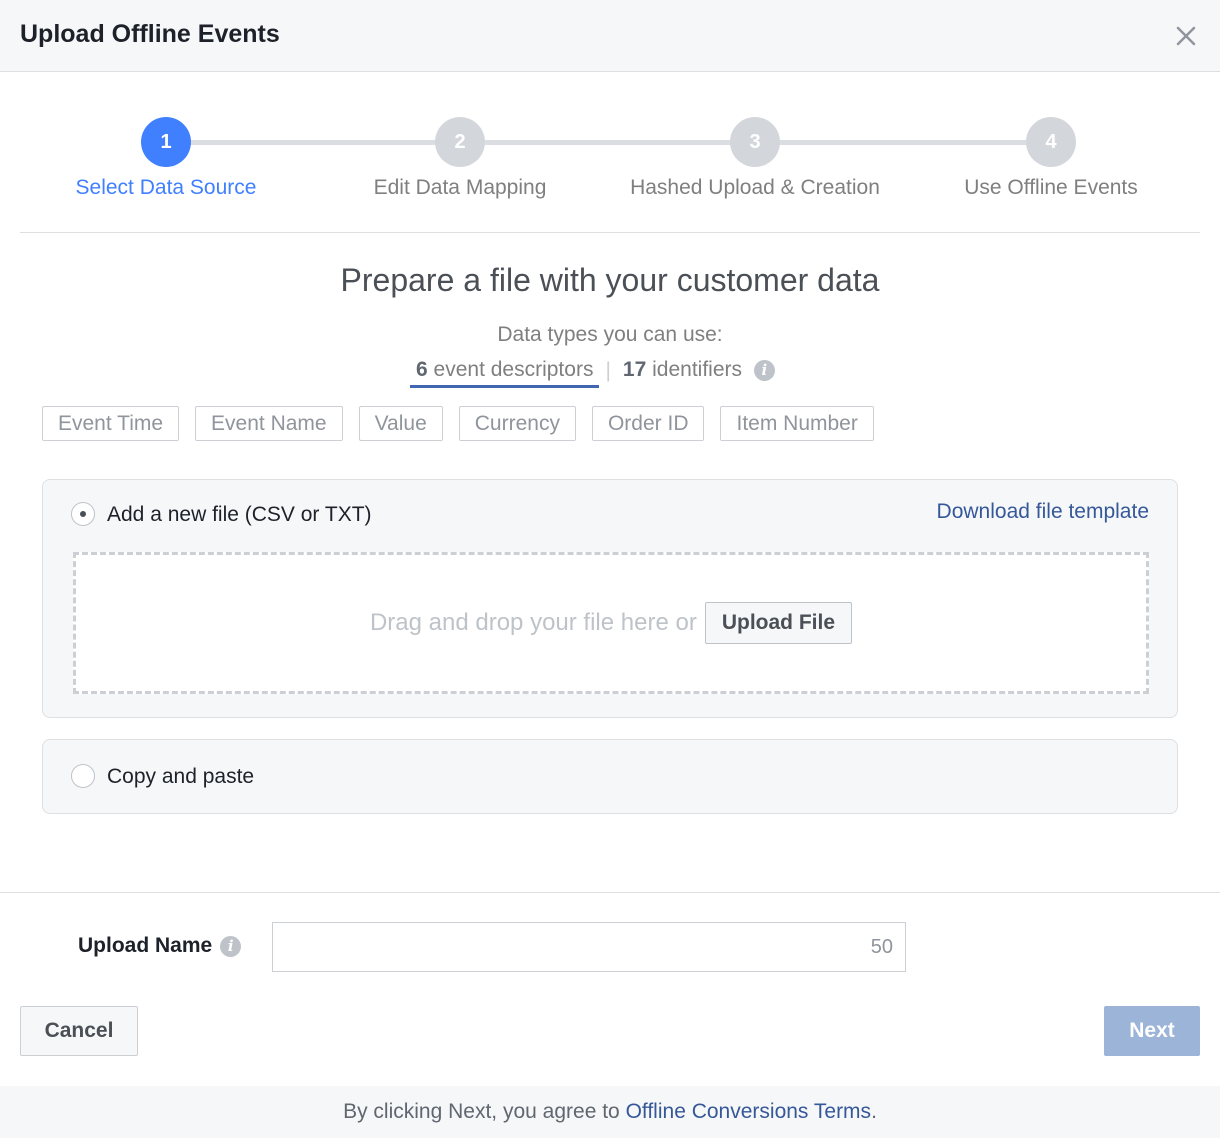 The width and height of the screenshot is (1220, 1138). I want to click on dialog-title: Upload Offline Events, so click(150, 34).